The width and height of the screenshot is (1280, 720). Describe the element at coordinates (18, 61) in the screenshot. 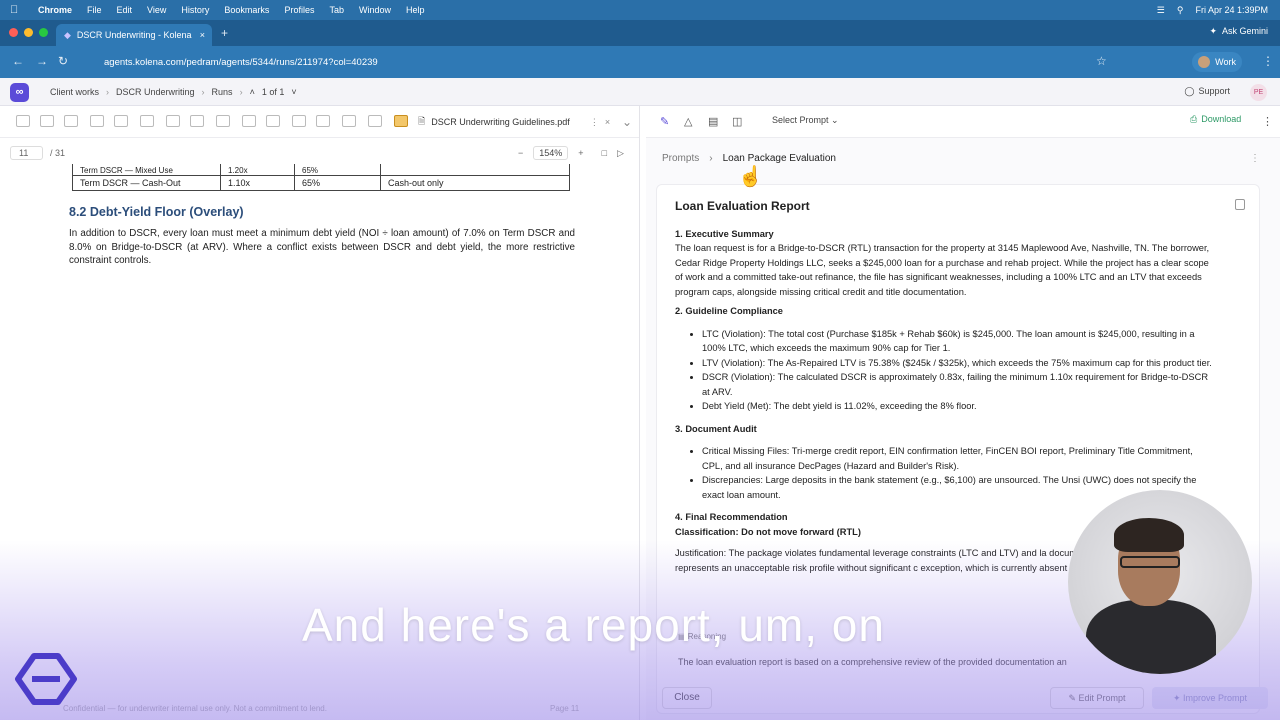

I see `back-icon: ←` at that location.